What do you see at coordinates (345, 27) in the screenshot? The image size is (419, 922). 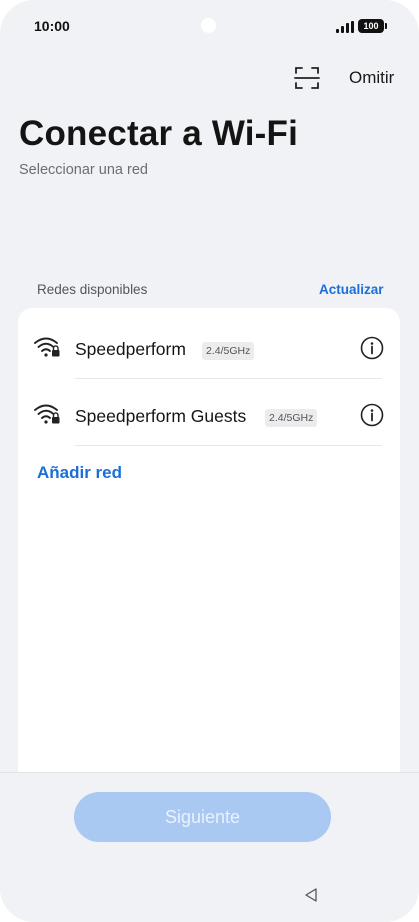 I see `signal-icon` at bounding box center [345, 27].